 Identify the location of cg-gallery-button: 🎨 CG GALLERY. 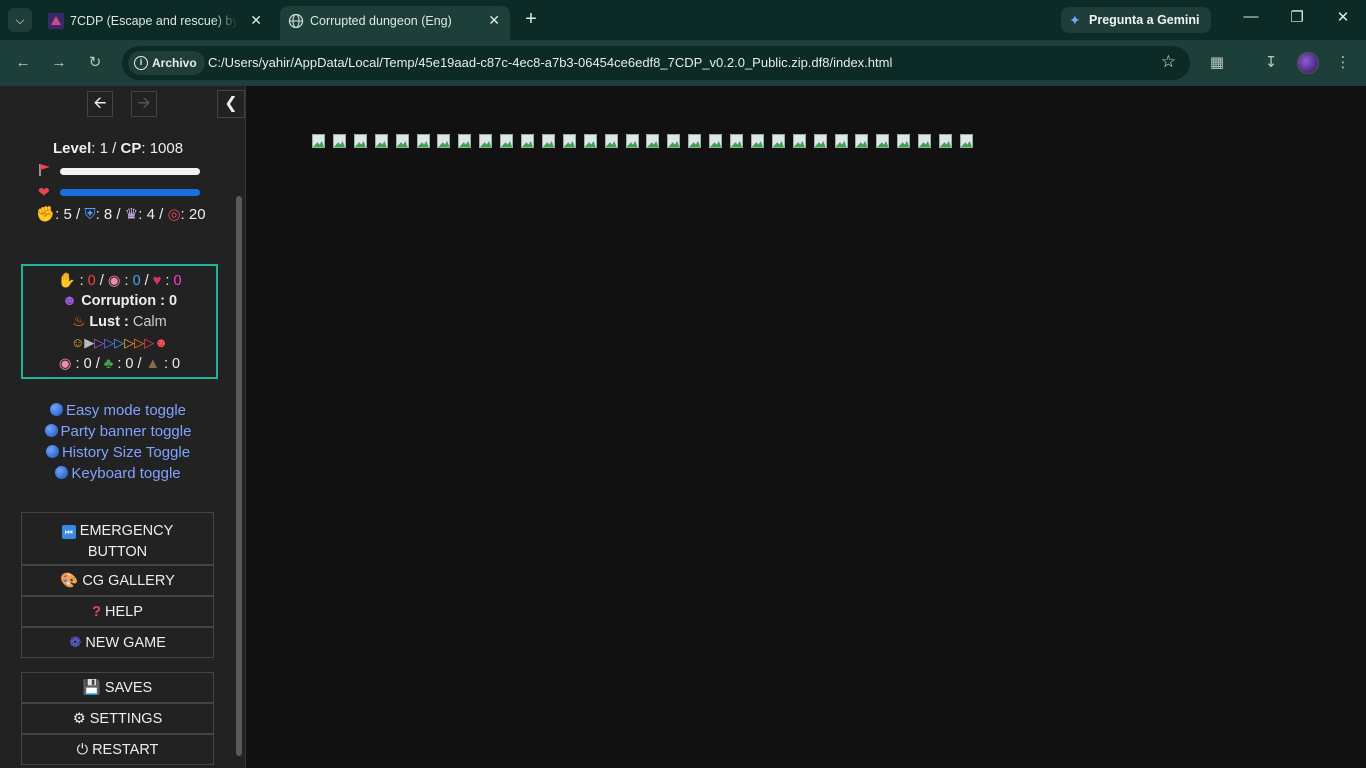
(117, 580).